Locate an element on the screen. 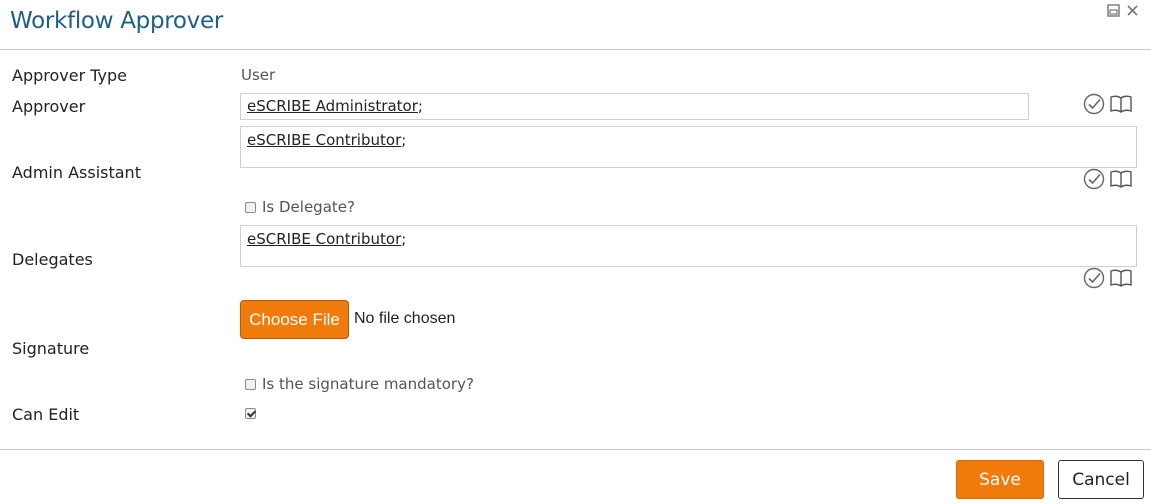 Image resolution: width=1151 pixels, height=504 pixels. signature-mandatory-checkbox is located at coordinates (250, 384).